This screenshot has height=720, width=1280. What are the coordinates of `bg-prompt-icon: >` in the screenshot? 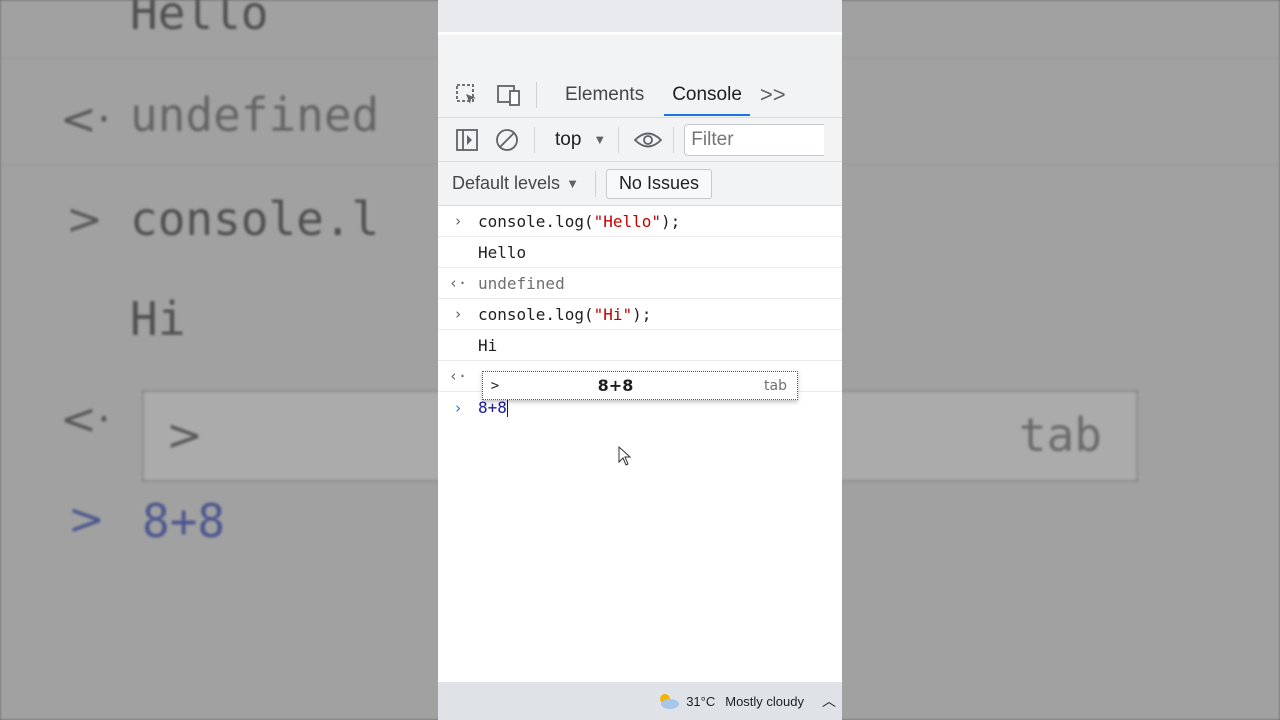 It's located at (86, 519).